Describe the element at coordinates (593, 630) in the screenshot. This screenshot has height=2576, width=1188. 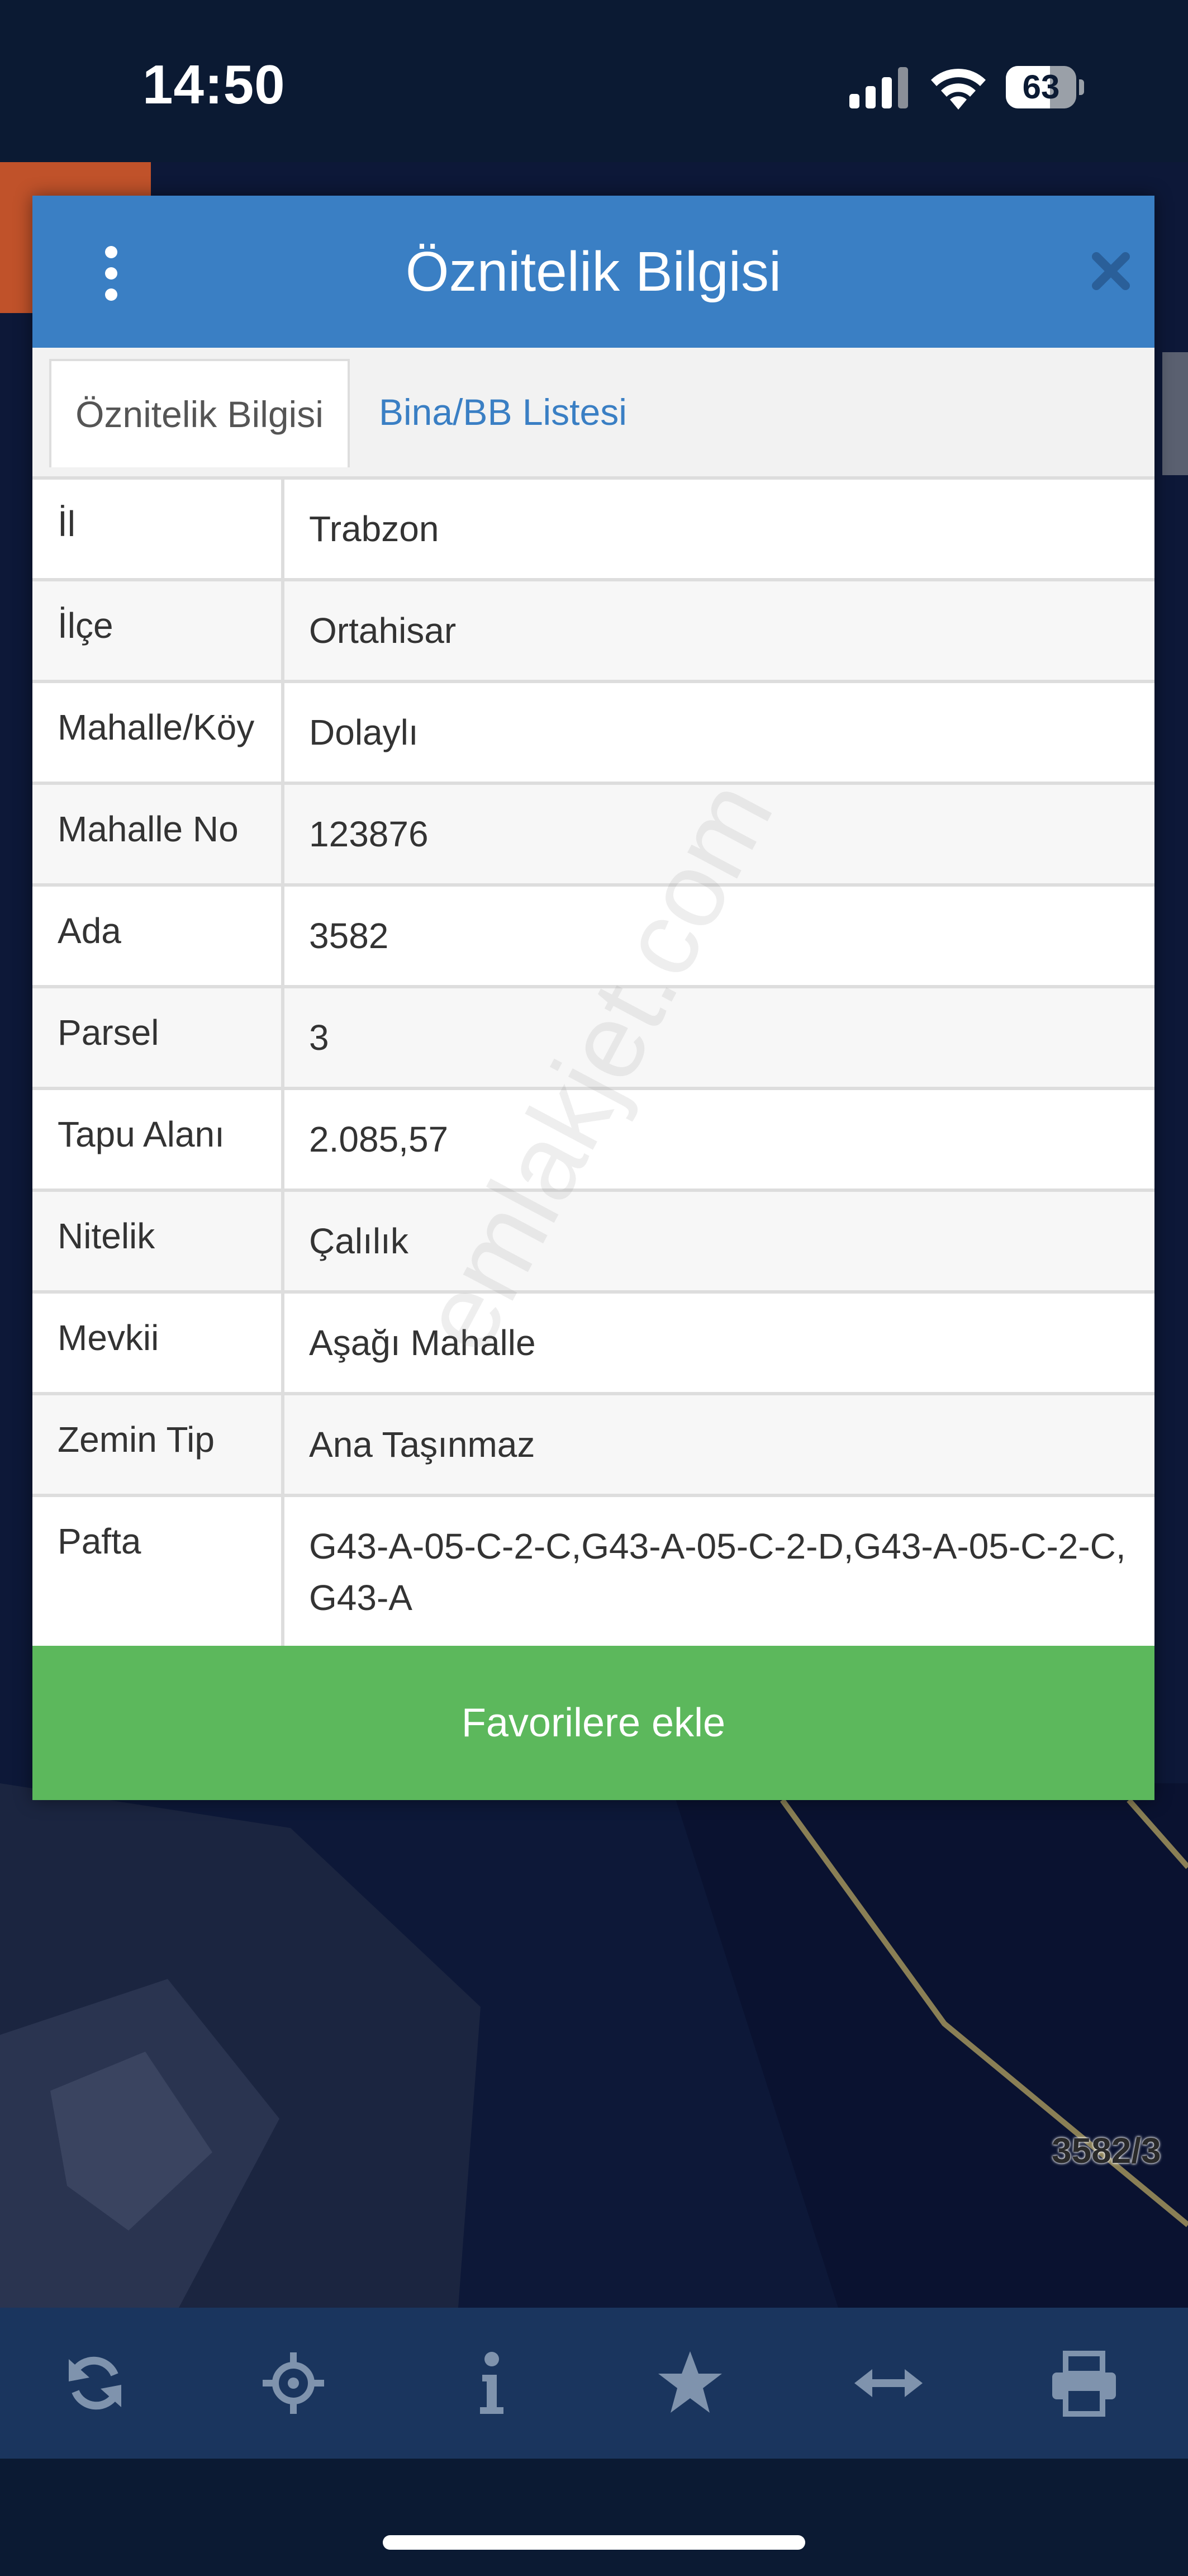
I see `table-row: İlçe Ortahisar` at that location.